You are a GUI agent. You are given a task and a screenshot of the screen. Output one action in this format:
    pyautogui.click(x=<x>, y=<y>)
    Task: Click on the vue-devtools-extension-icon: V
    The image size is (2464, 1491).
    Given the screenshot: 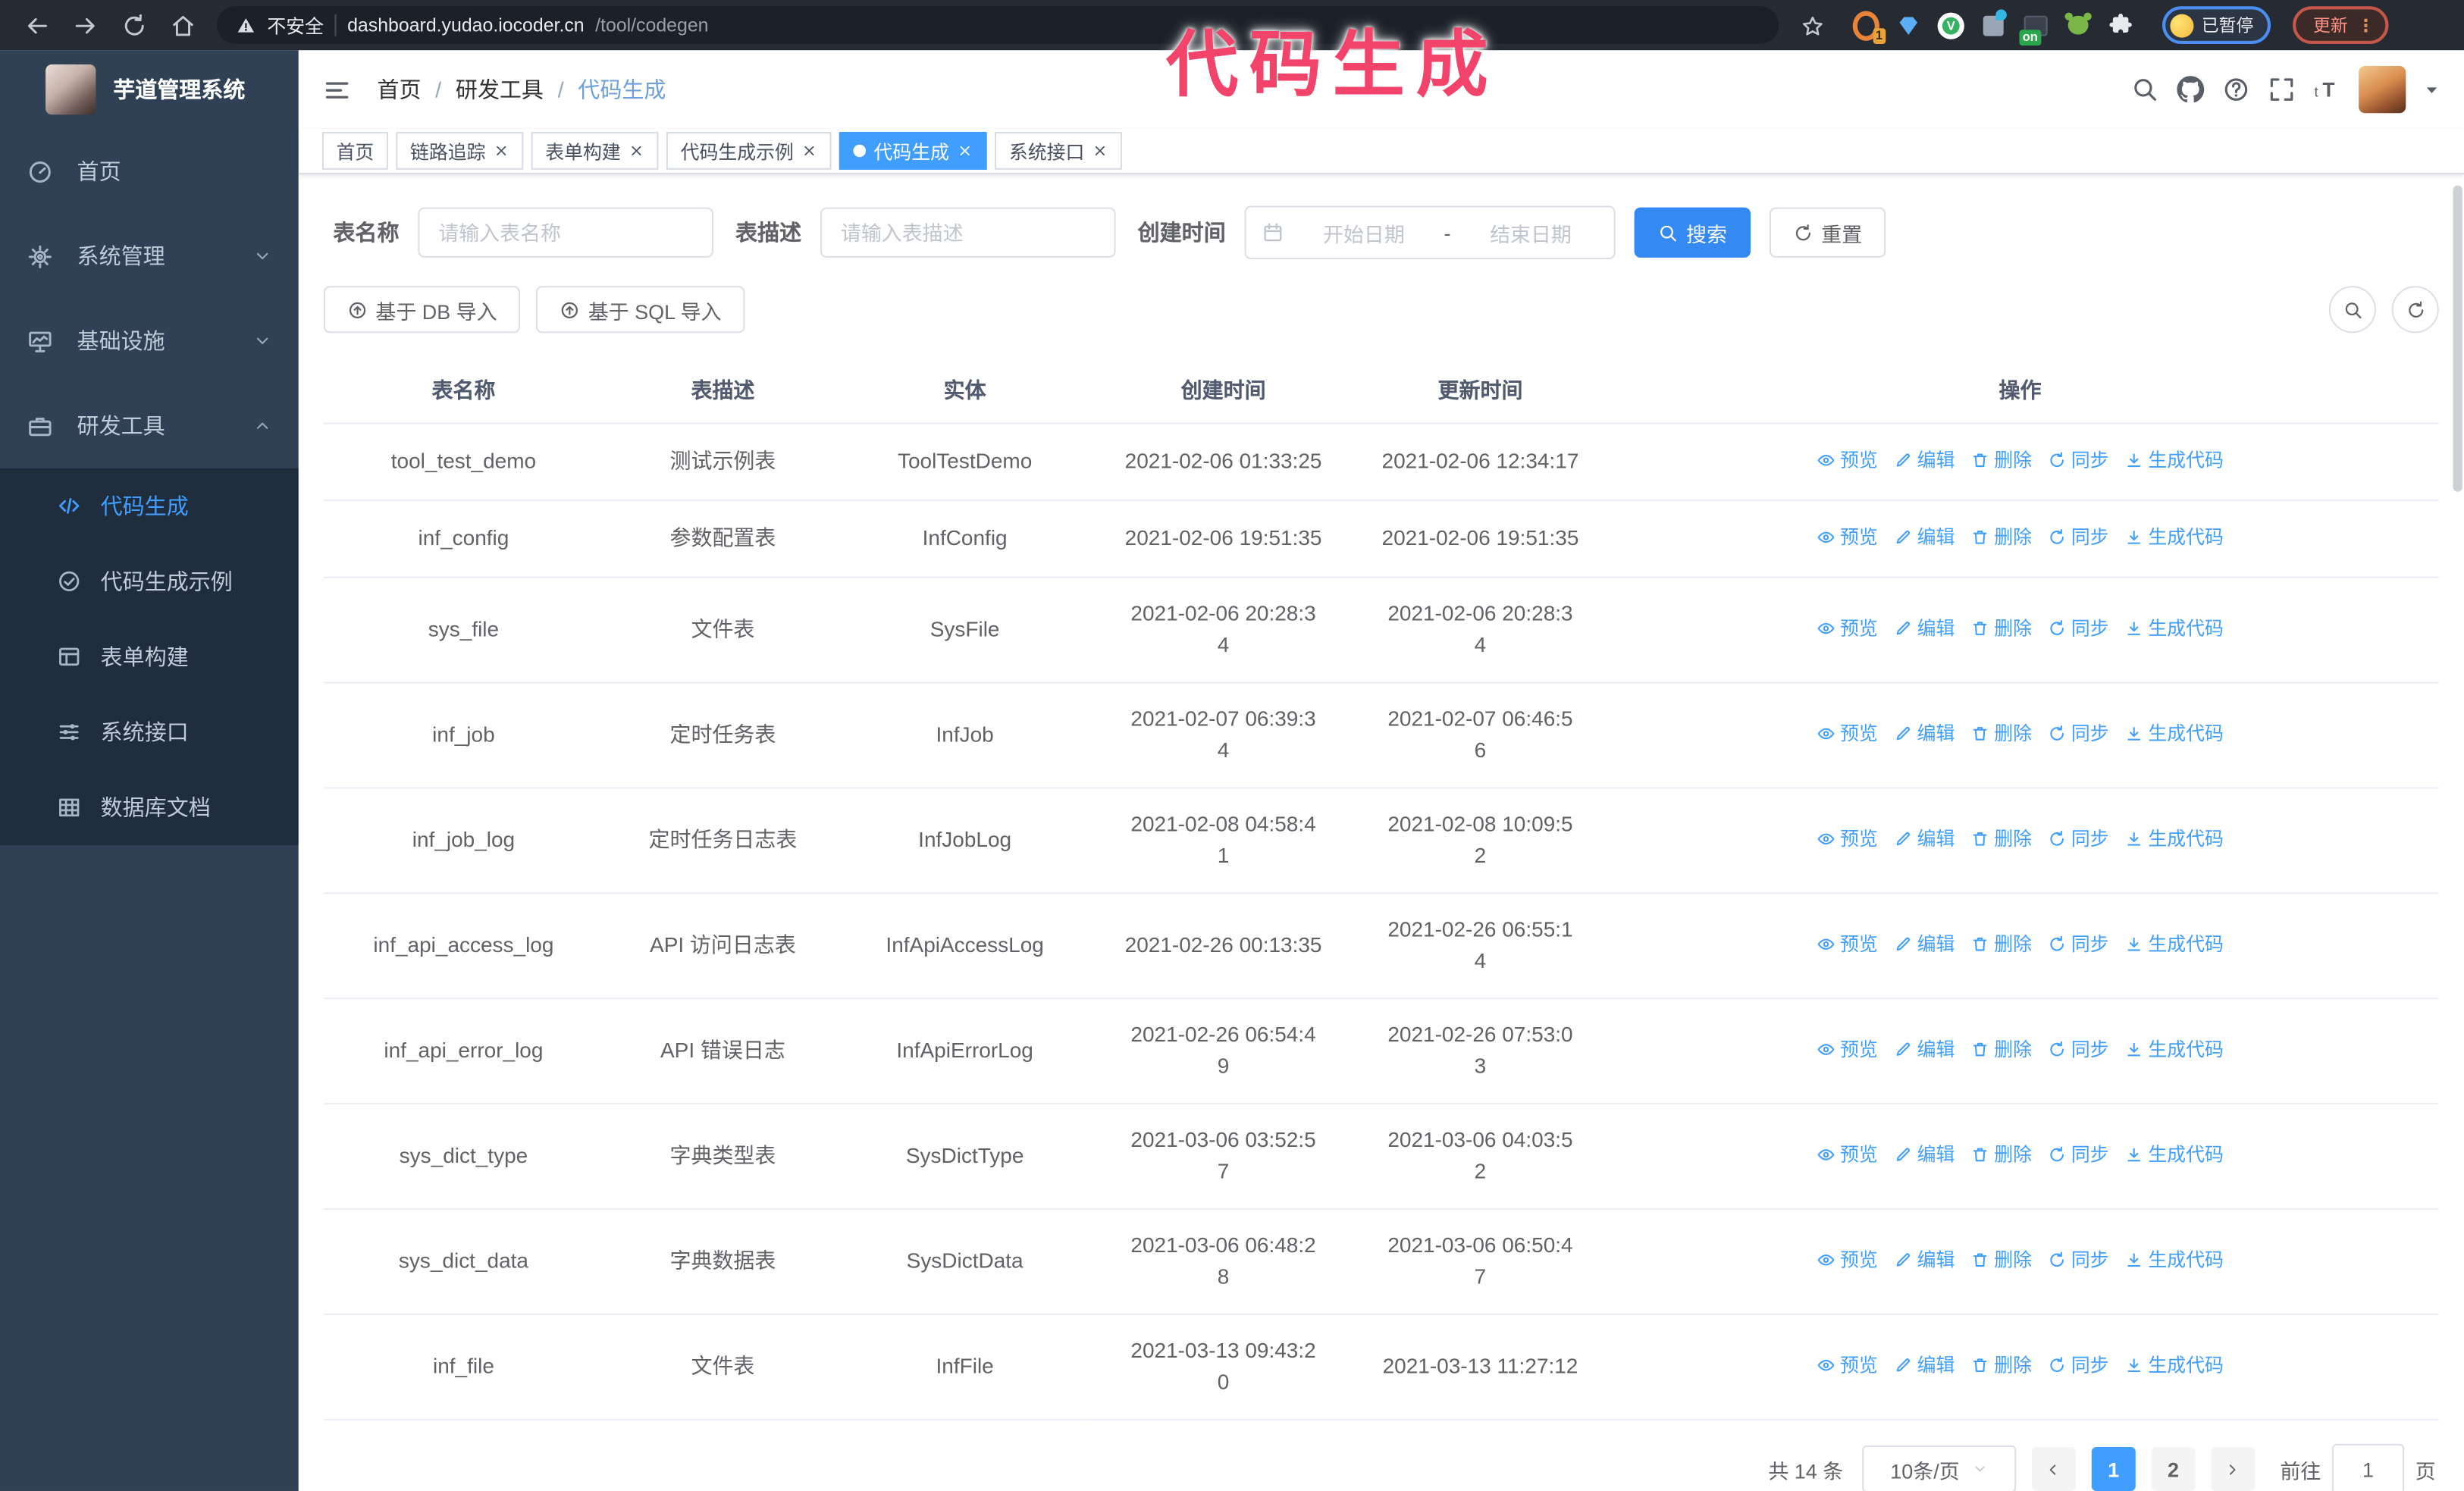 What is the action you would take?
    pyautogui.click(x=1950, y=25)
    